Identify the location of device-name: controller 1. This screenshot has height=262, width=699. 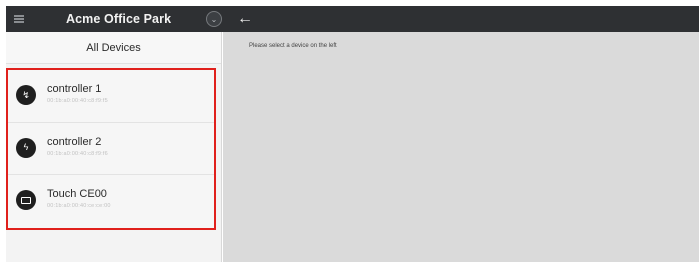
(74, 89).